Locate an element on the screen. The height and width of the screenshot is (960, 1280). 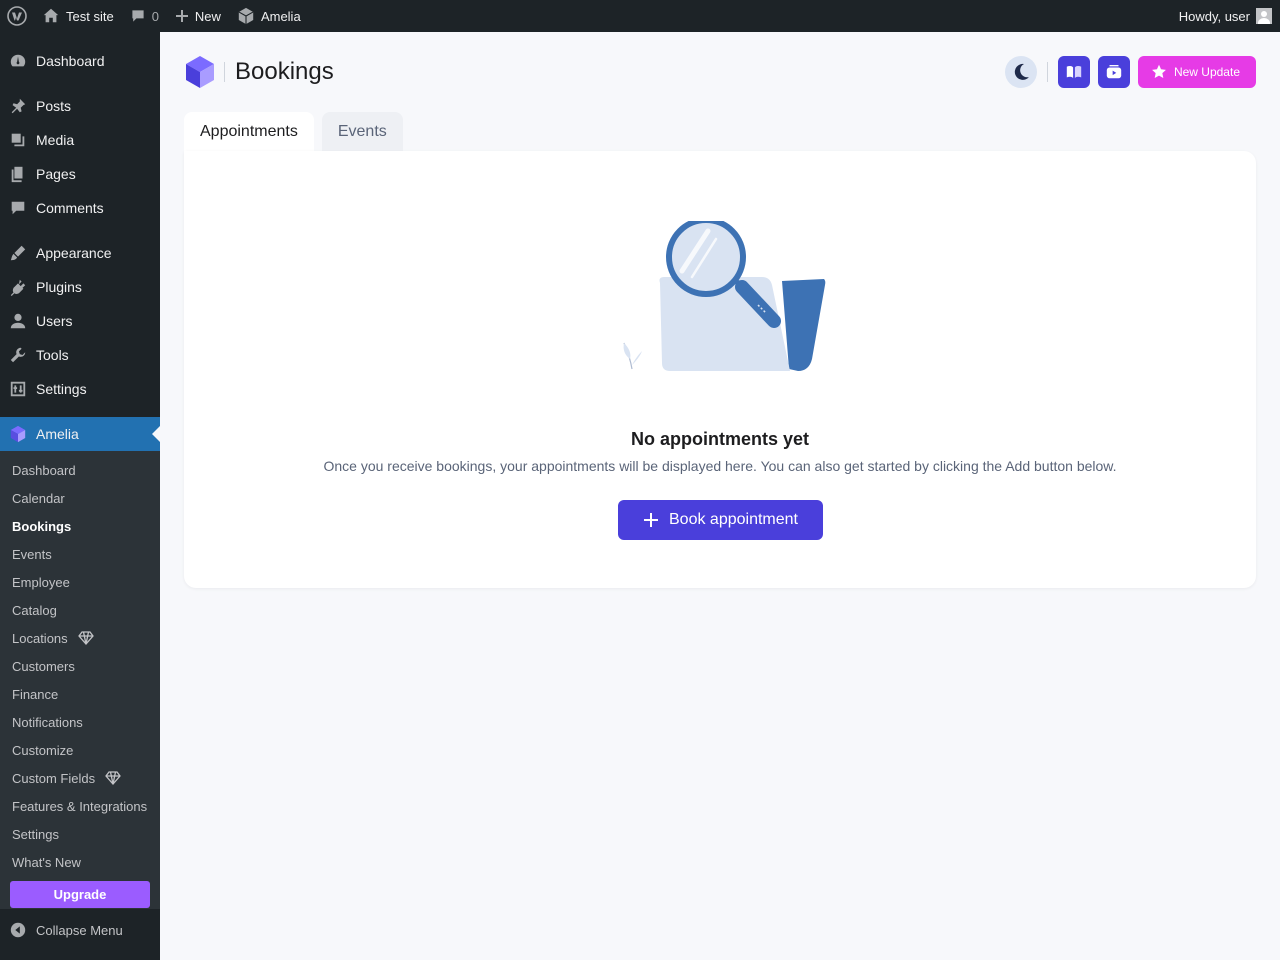
sidebar-item-plugins: Plugins is located at coordinates (80, 287).